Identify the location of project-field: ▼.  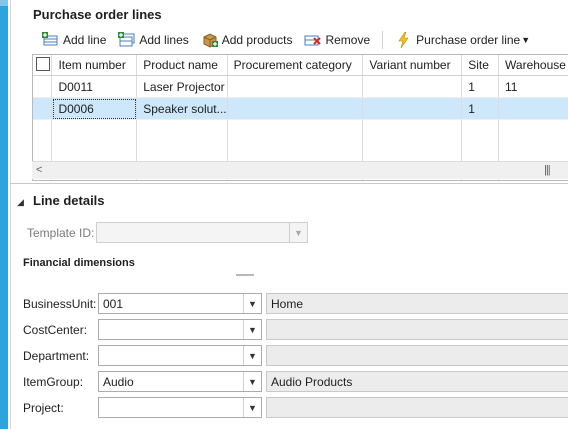
(180, 407).